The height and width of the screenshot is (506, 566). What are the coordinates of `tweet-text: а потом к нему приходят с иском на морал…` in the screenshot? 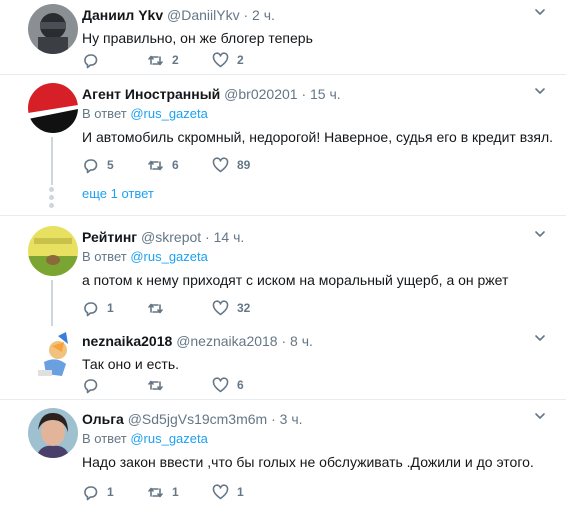 It's located at (295, 280).